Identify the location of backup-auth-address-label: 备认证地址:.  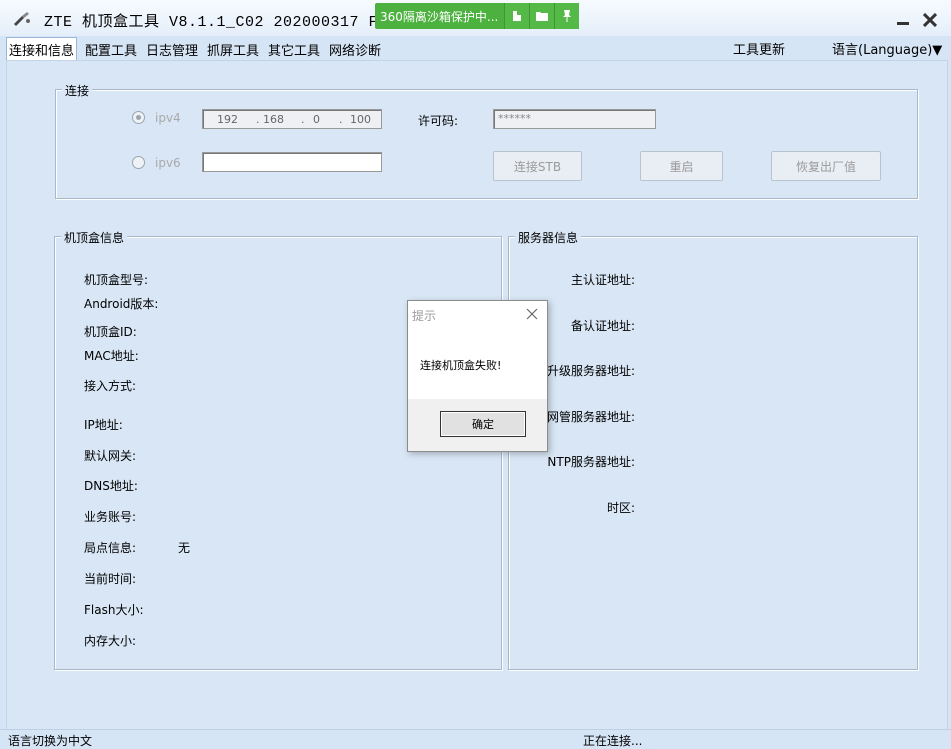
(602, 326).